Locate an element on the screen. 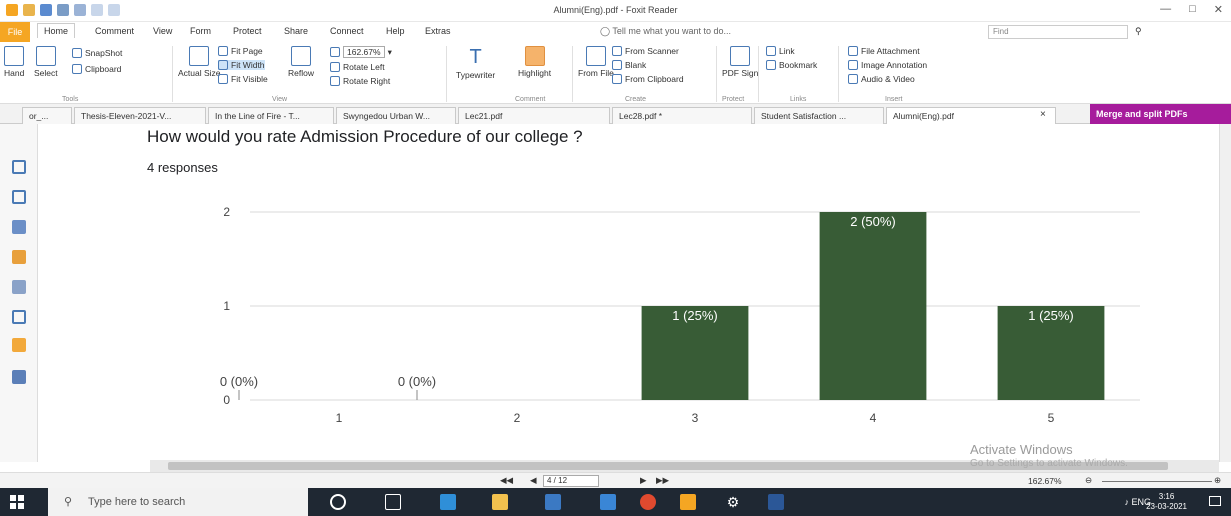 The height and width of the screenshot is (516, 1231). clock-time: 3:16 is located at coordinates (1166, 496).